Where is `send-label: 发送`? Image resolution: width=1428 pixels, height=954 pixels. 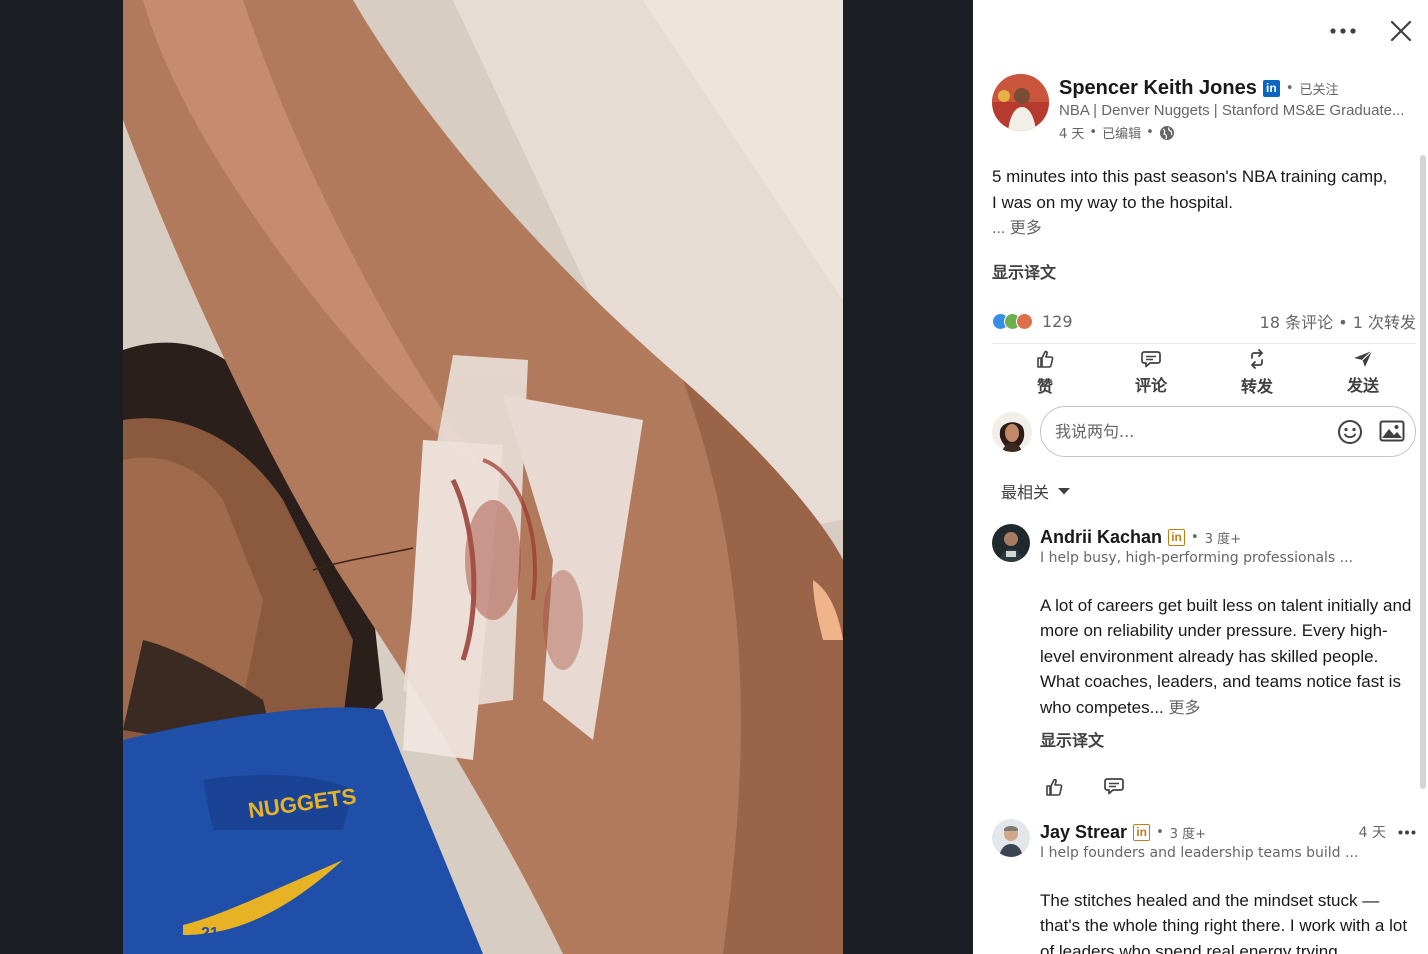
send-label: 发送 is located at coordinates (1362, 385).